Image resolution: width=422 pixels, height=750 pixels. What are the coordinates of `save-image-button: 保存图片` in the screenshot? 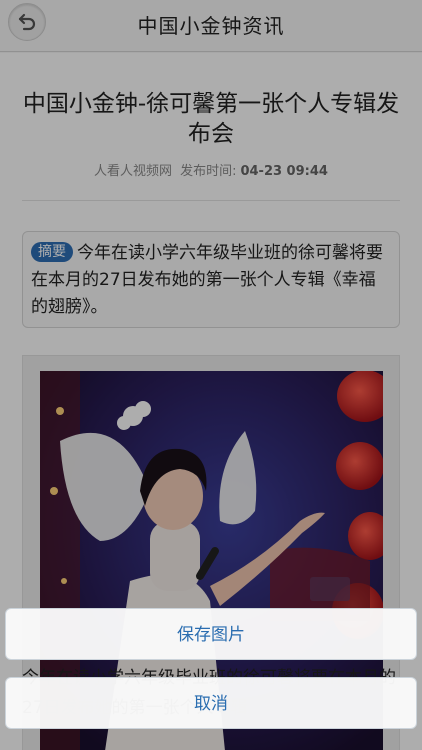 It's located at (211, 634).